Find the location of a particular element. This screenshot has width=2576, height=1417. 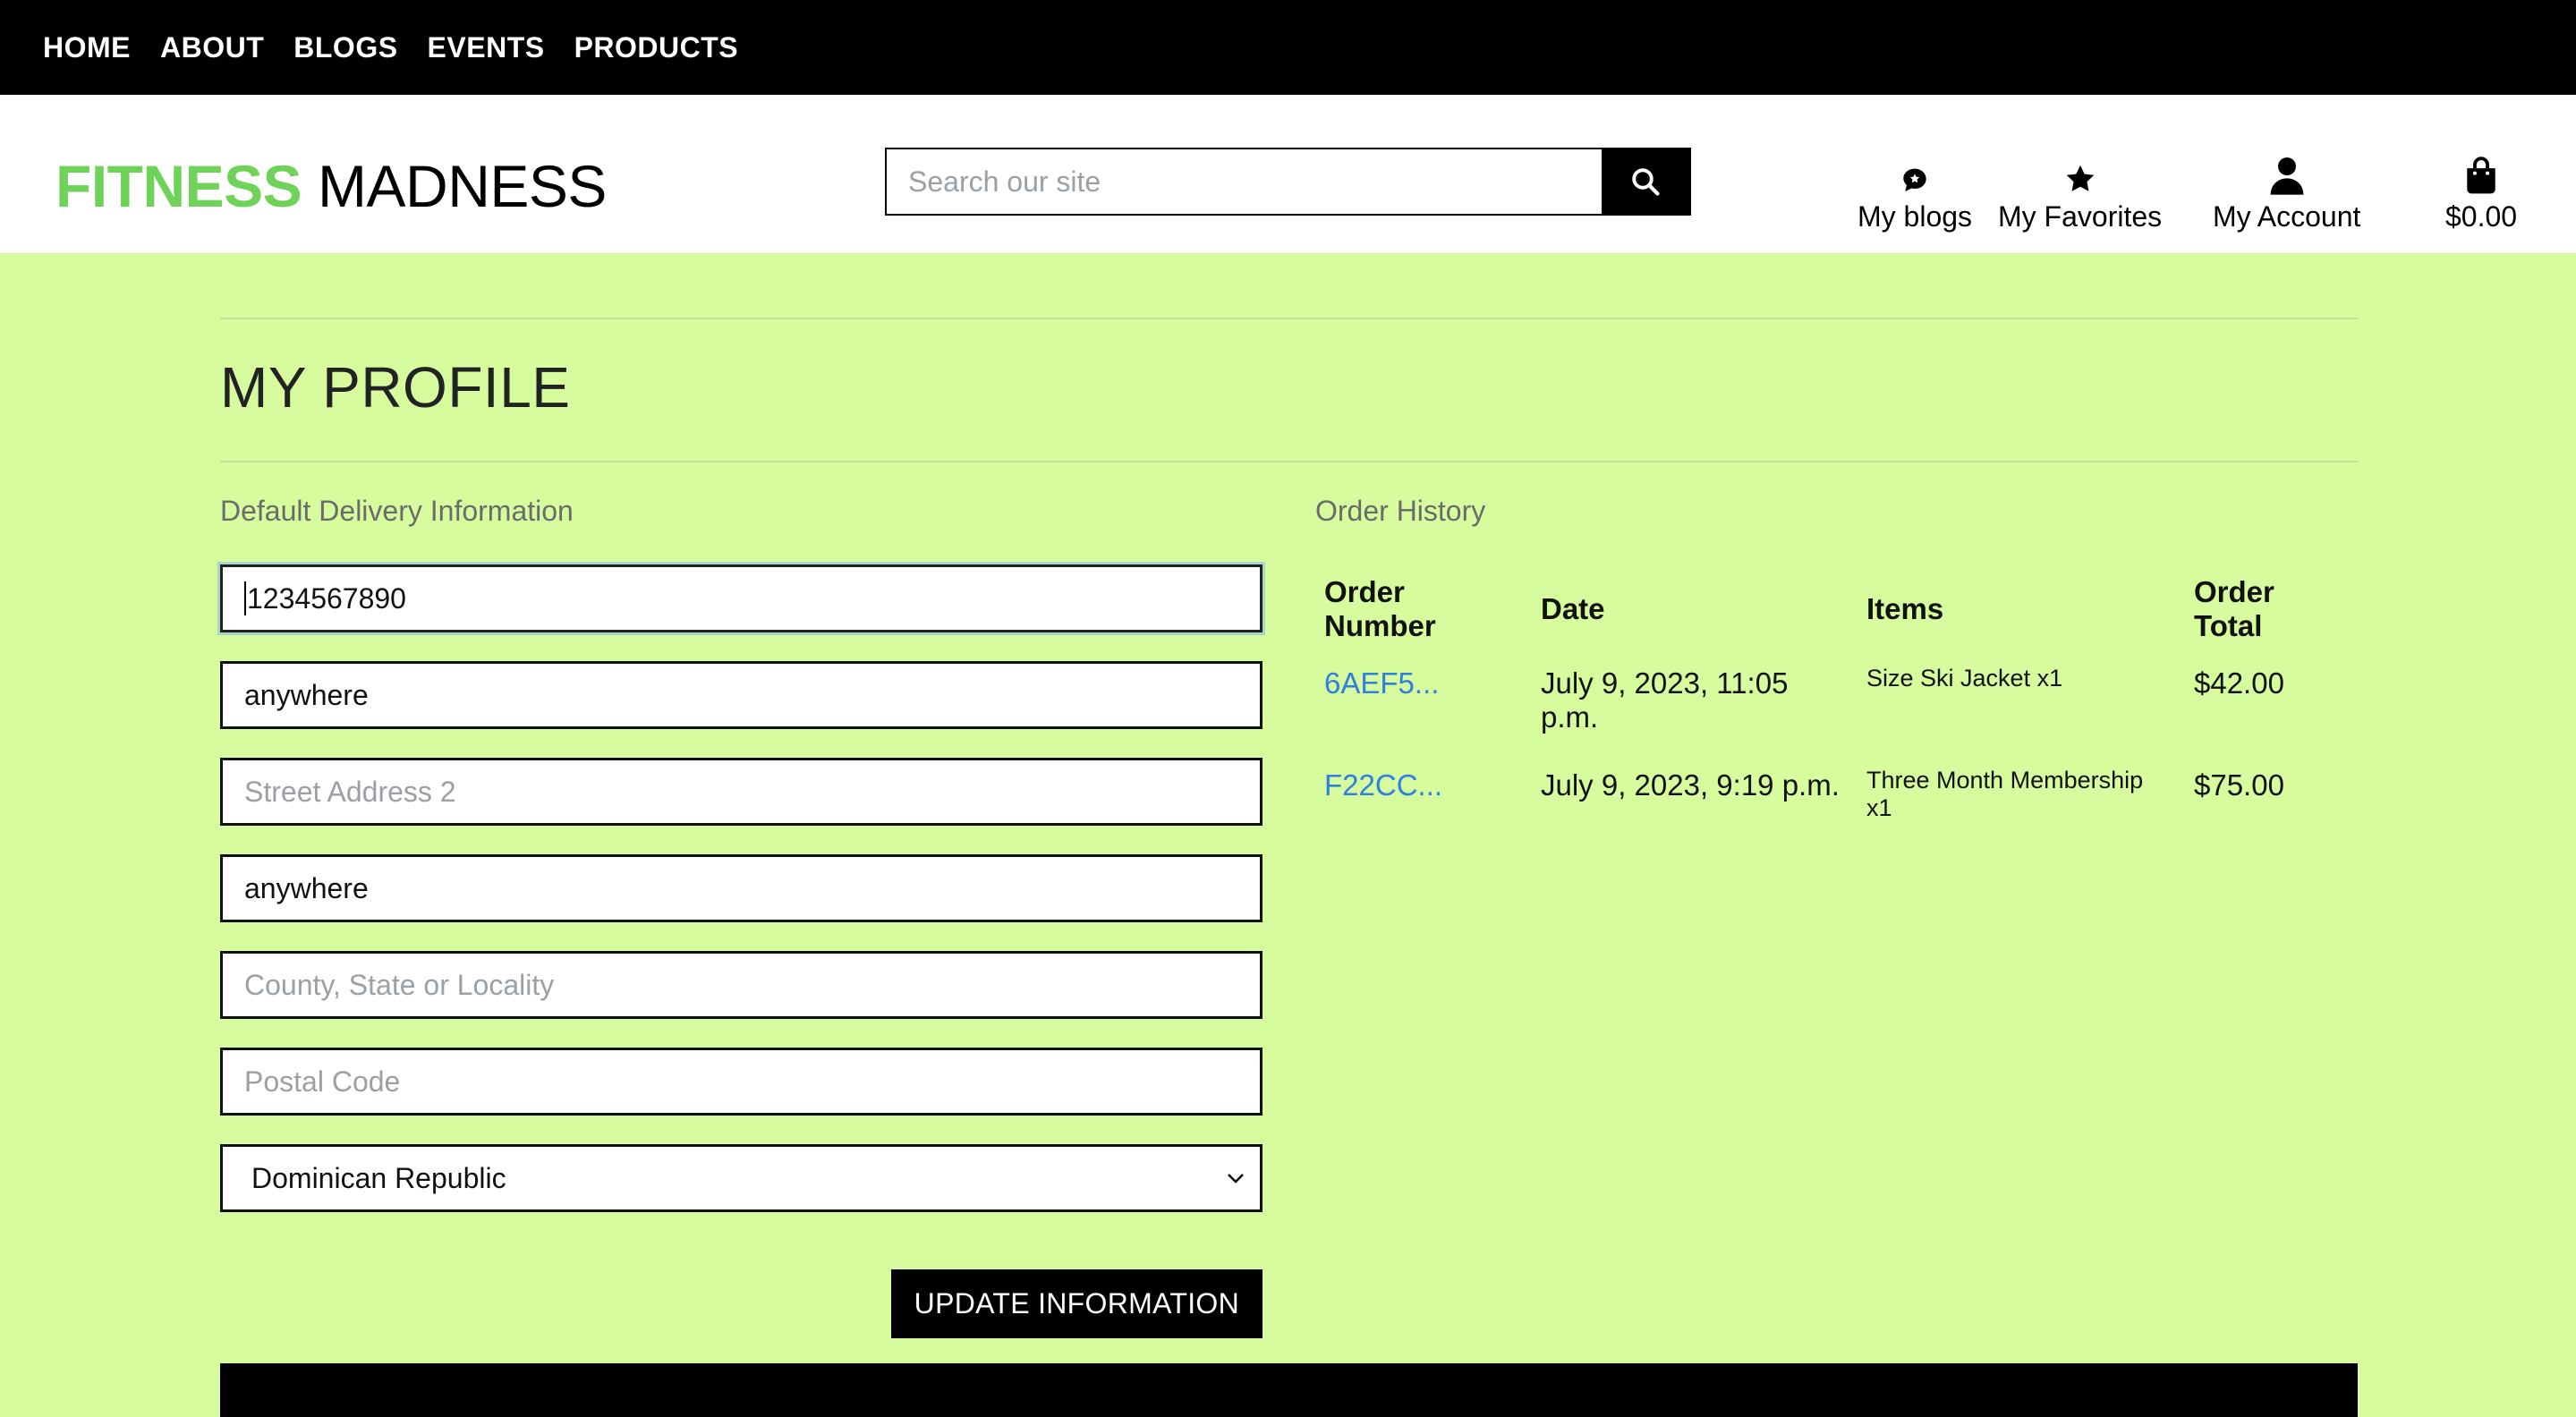

order-total: $75.00 is located at coordinates (2239, 785).